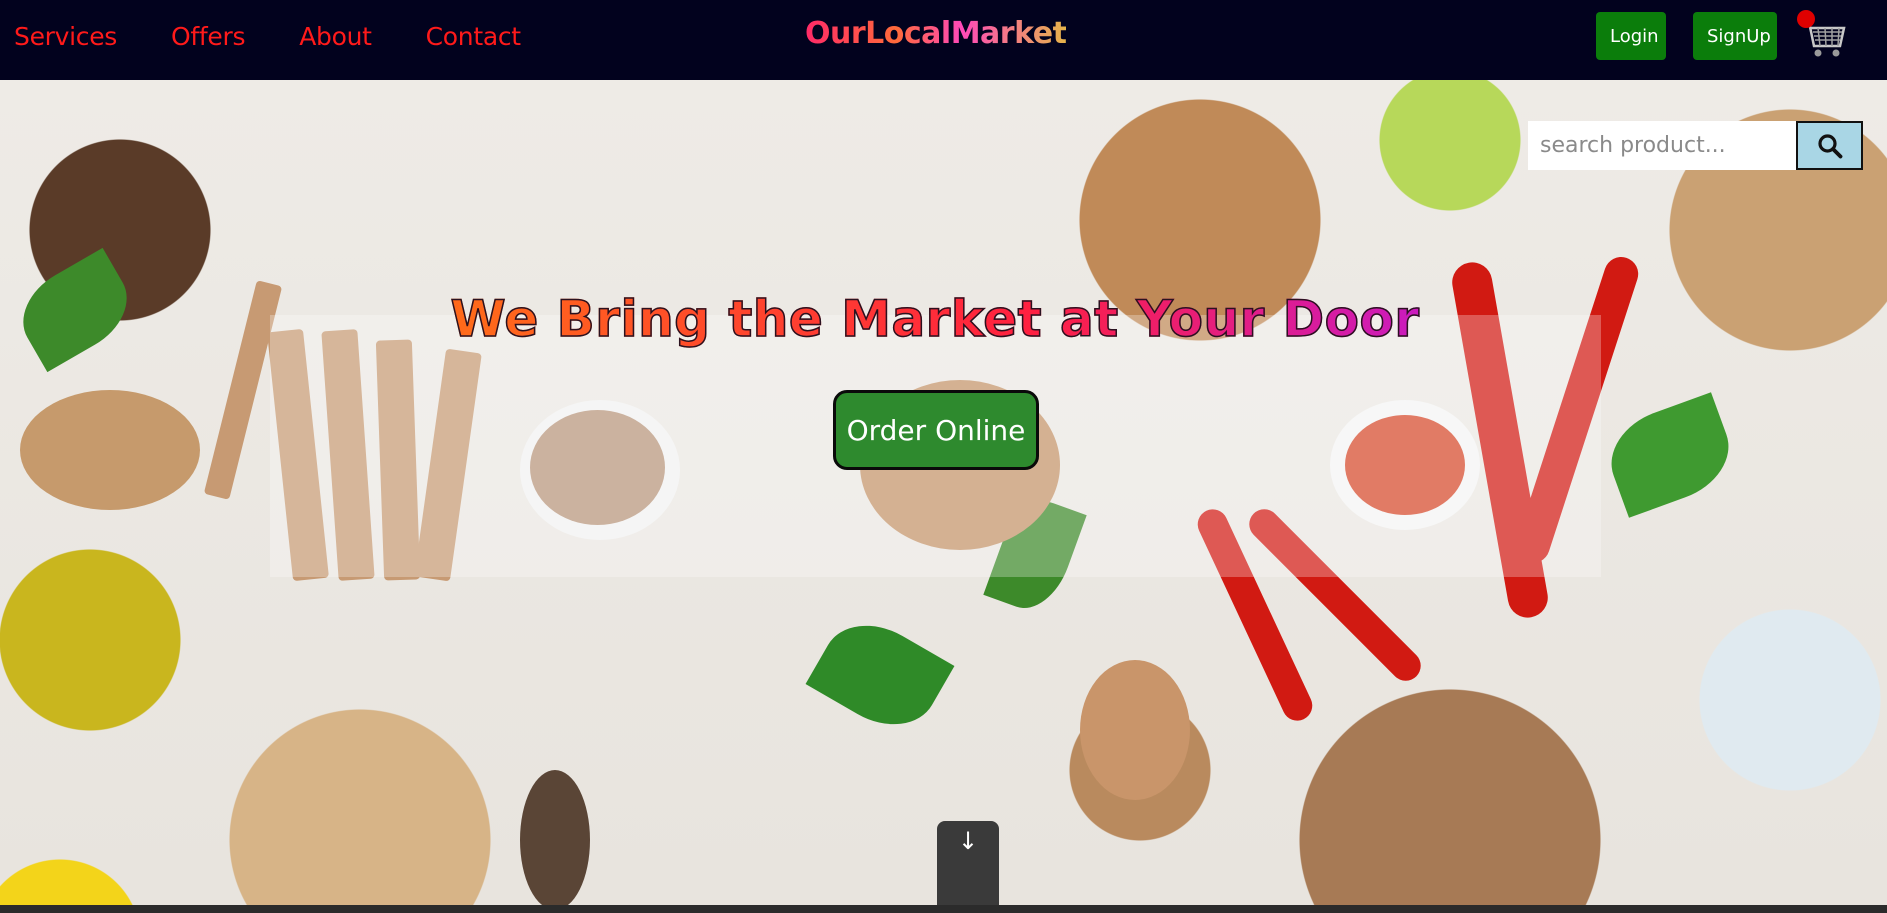 This screenshot has width=1887, height=913. What do you see at coordinates (335, 36) in the screenshot?
I see `nav-link-about: About` at bounding box center [335, 36].